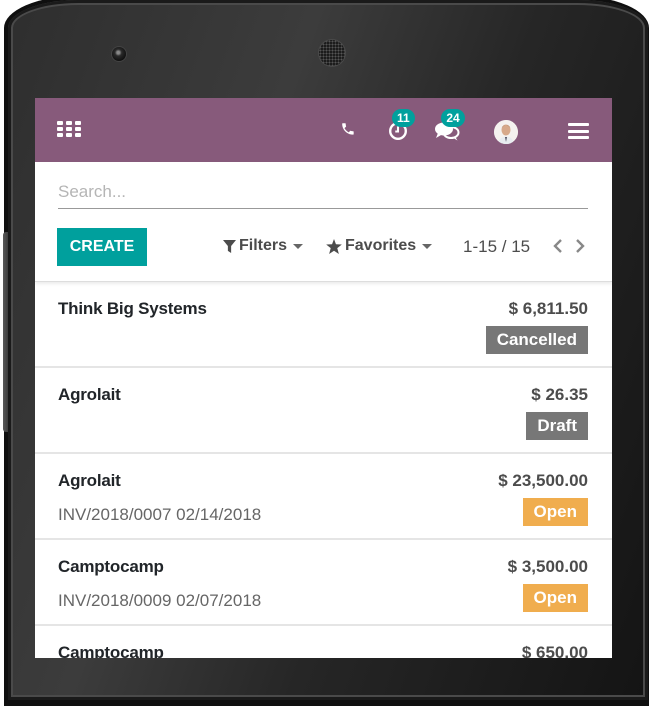  Describe the element at coordinates (554, 650) in the screenshot. I see `amount: $ 650.00` at that location.